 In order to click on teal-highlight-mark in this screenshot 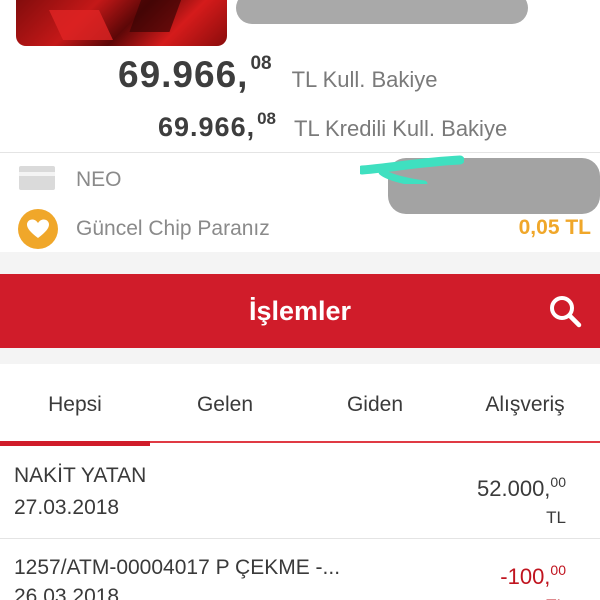, I will do `click(412, 169)`.